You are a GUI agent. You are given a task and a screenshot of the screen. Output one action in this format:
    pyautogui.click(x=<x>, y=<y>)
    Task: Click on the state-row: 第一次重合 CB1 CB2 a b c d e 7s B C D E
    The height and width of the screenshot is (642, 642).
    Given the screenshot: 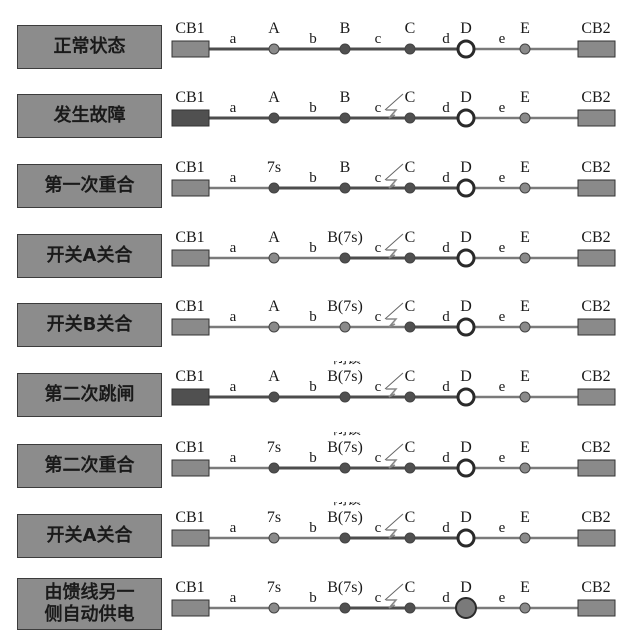 What is the action you would take?
    pyautogui.click(x=321, y=187)
    